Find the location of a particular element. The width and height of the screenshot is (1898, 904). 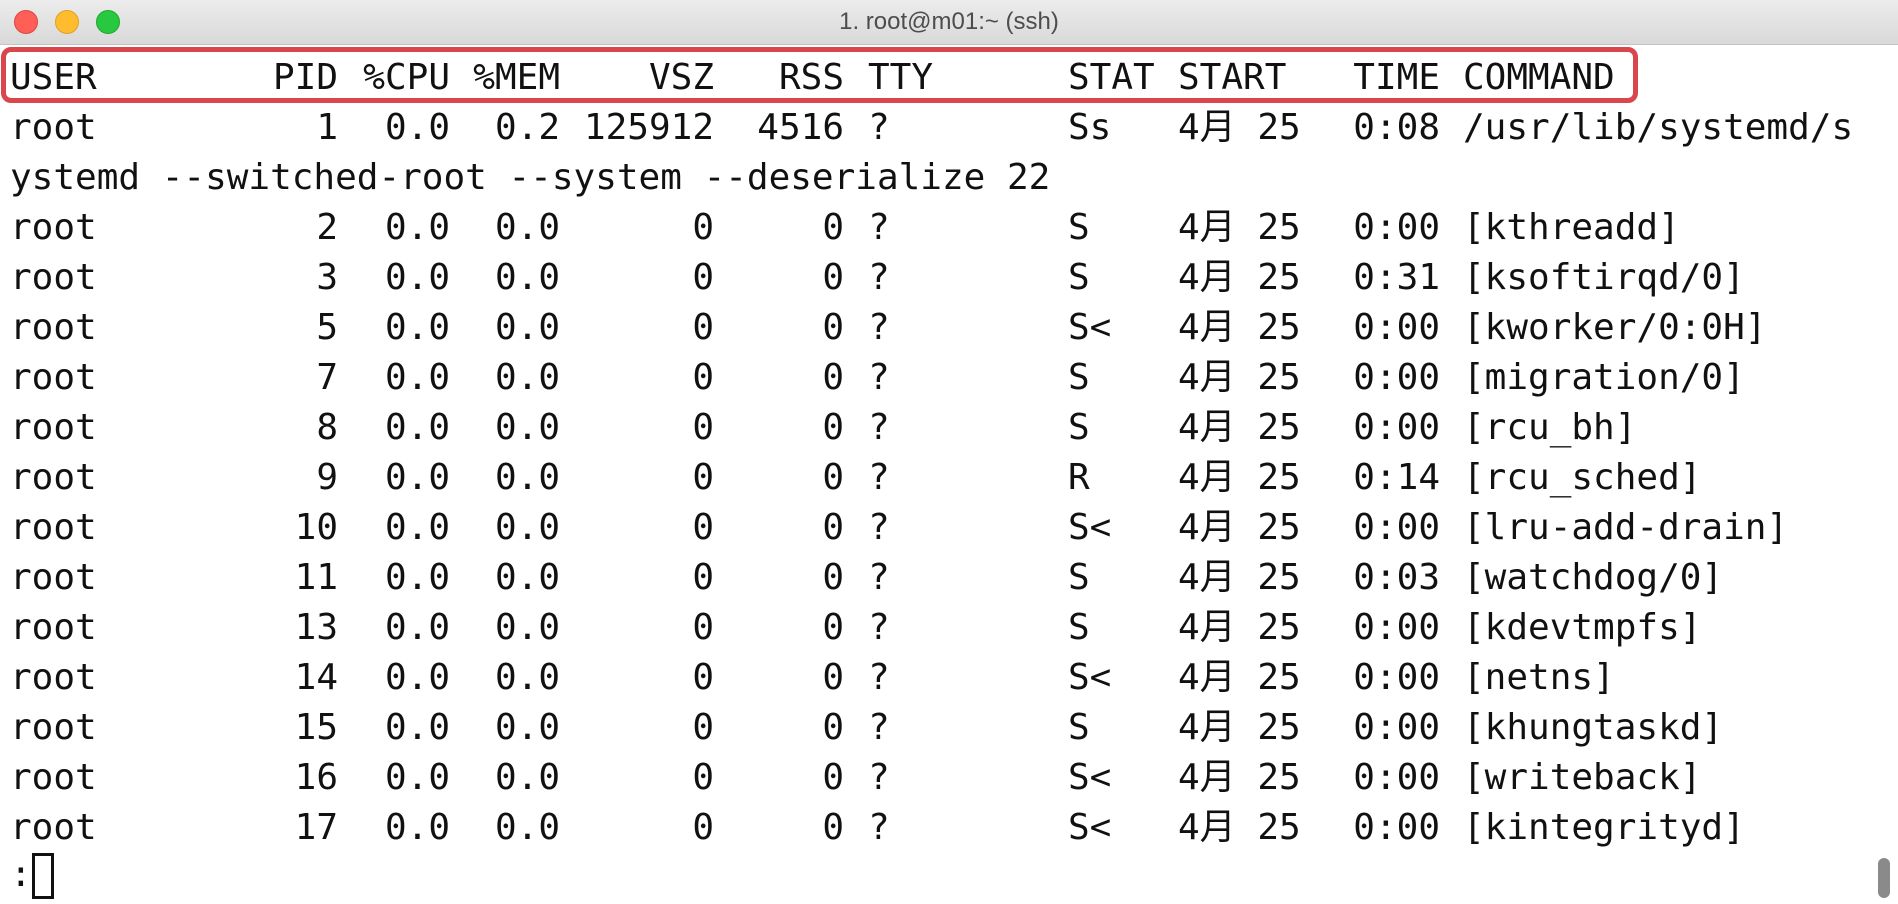

cell-pid: 7 is located at coordinates (327, 377).